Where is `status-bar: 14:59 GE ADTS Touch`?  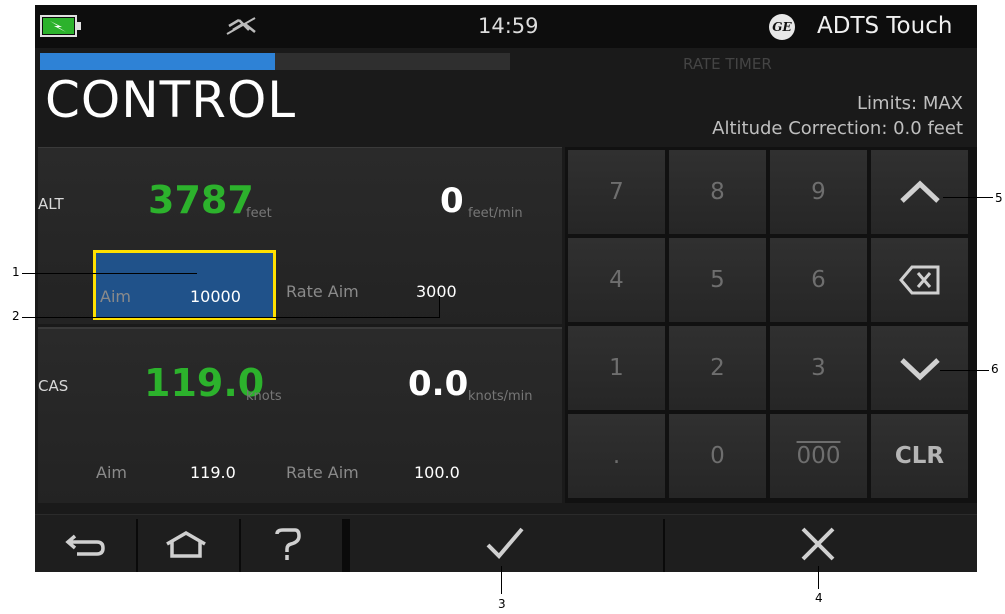 status-bar: 14:59 GE ADTS Touch is located at coordinates (506, 26).